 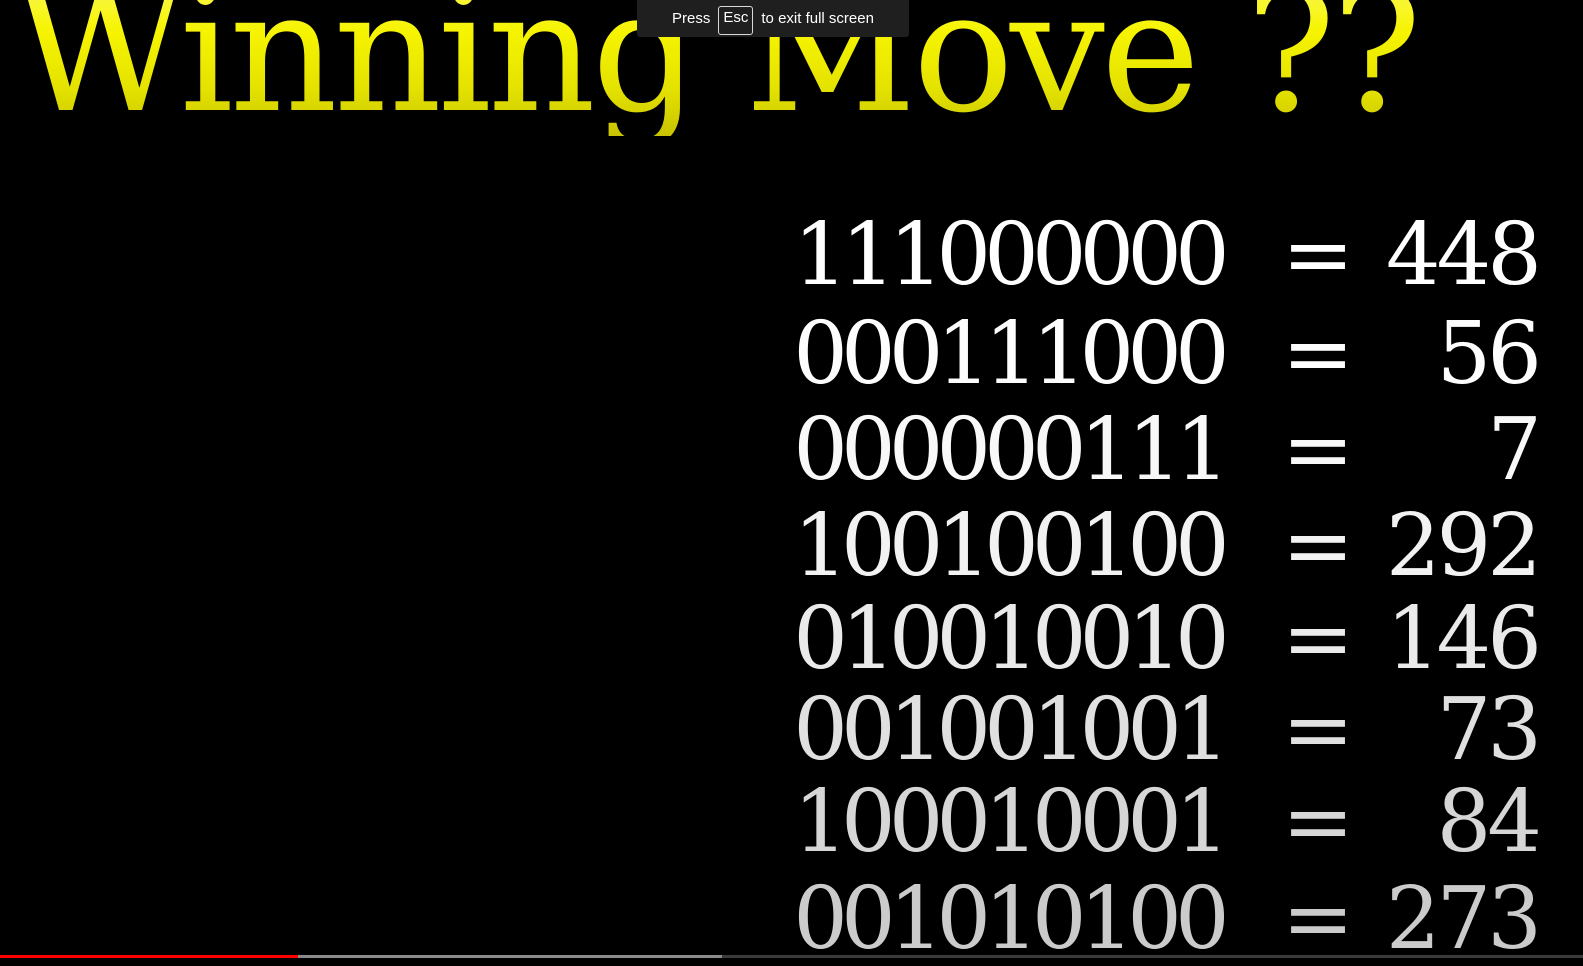 I want to click on binary-value: 111000000, so click(x=1011, y=255).